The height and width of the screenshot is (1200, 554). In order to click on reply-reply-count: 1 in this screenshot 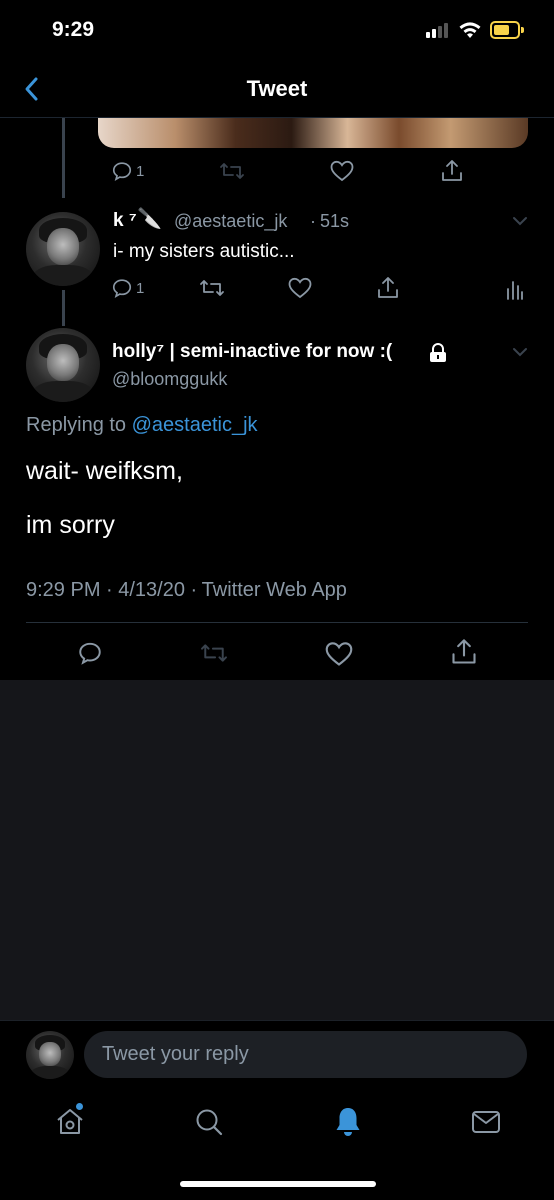, I will do `click(140, 288)`.